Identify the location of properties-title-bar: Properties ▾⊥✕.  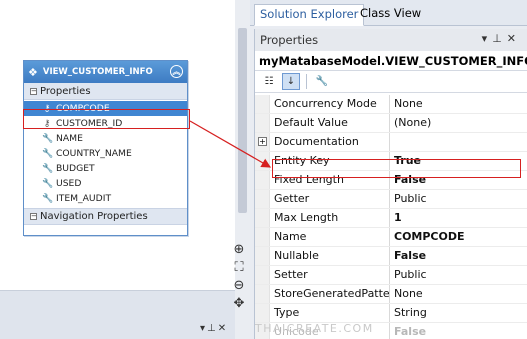
(391, 40).